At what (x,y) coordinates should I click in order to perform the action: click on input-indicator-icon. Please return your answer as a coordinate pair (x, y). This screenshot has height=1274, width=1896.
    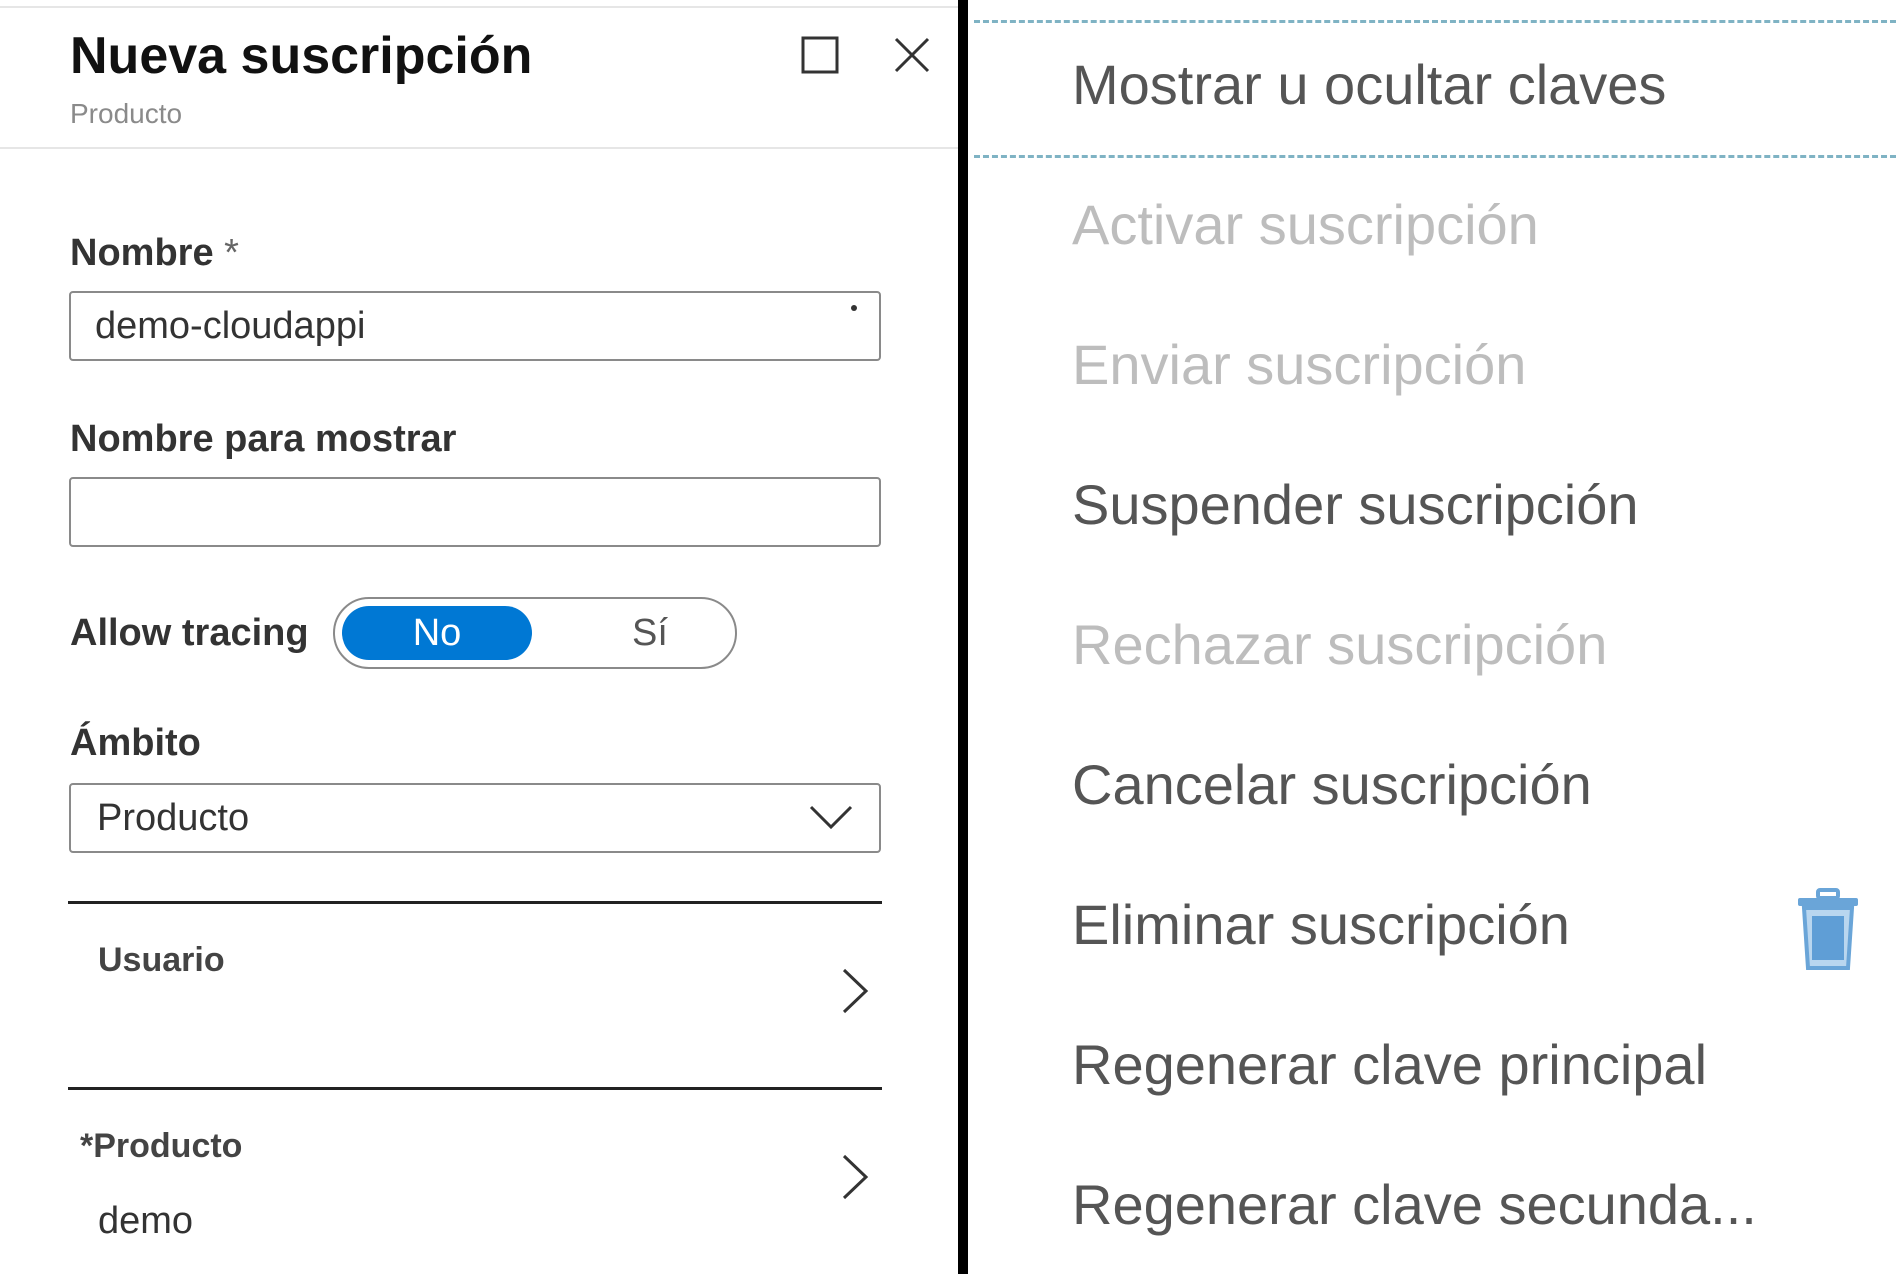
    Looking at the image, I should click on (854, 308).